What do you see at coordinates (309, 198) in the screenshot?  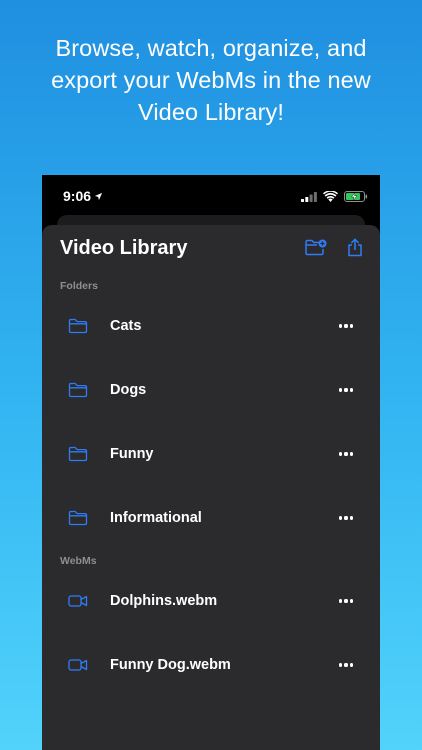 I see `cellular-signal-icon` at bounding box center [309, 198].